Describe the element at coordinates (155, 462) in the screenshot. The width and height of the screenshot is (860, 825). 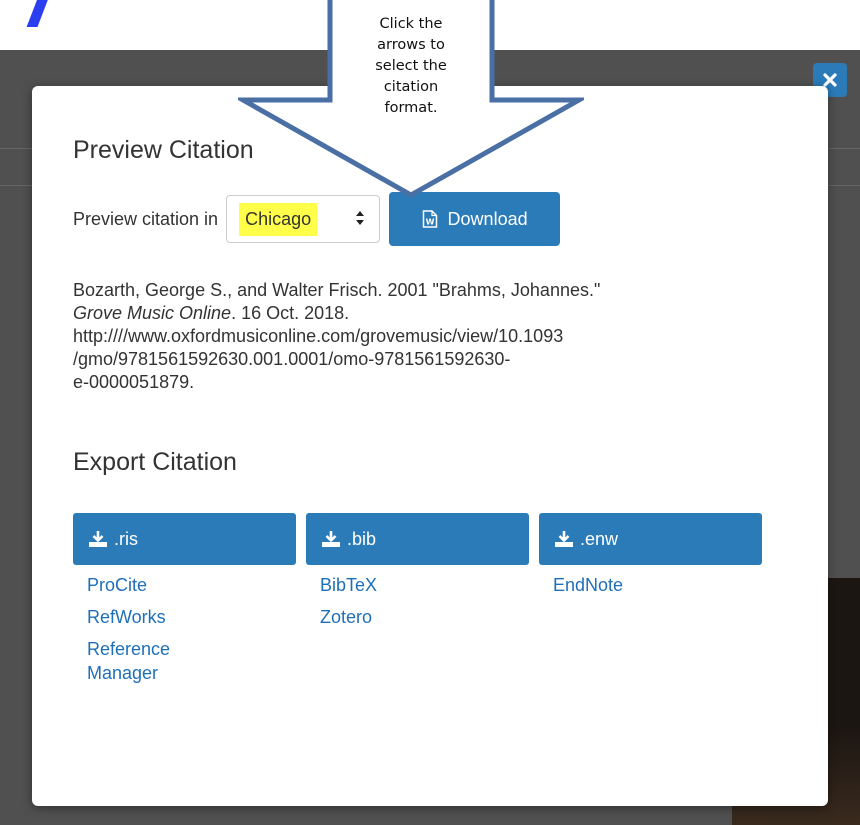
I see `export-citation-heading: Export Citation` at that location.